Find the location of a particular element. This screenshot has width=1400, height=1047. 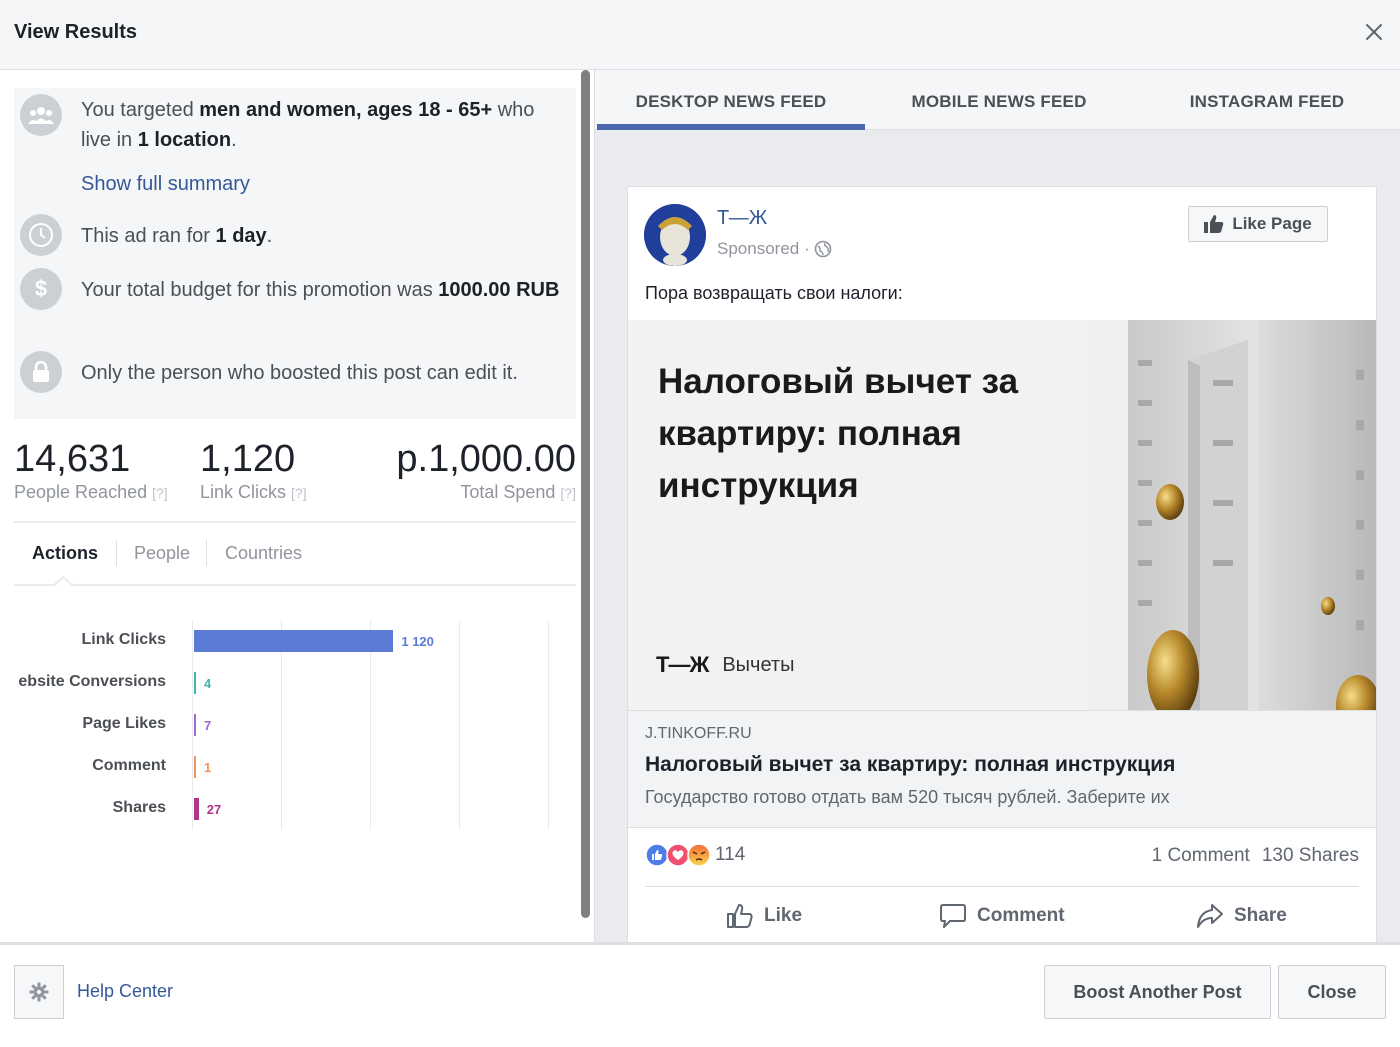

chart-category-label: Link Clicks is located at coordinates (123, 639).